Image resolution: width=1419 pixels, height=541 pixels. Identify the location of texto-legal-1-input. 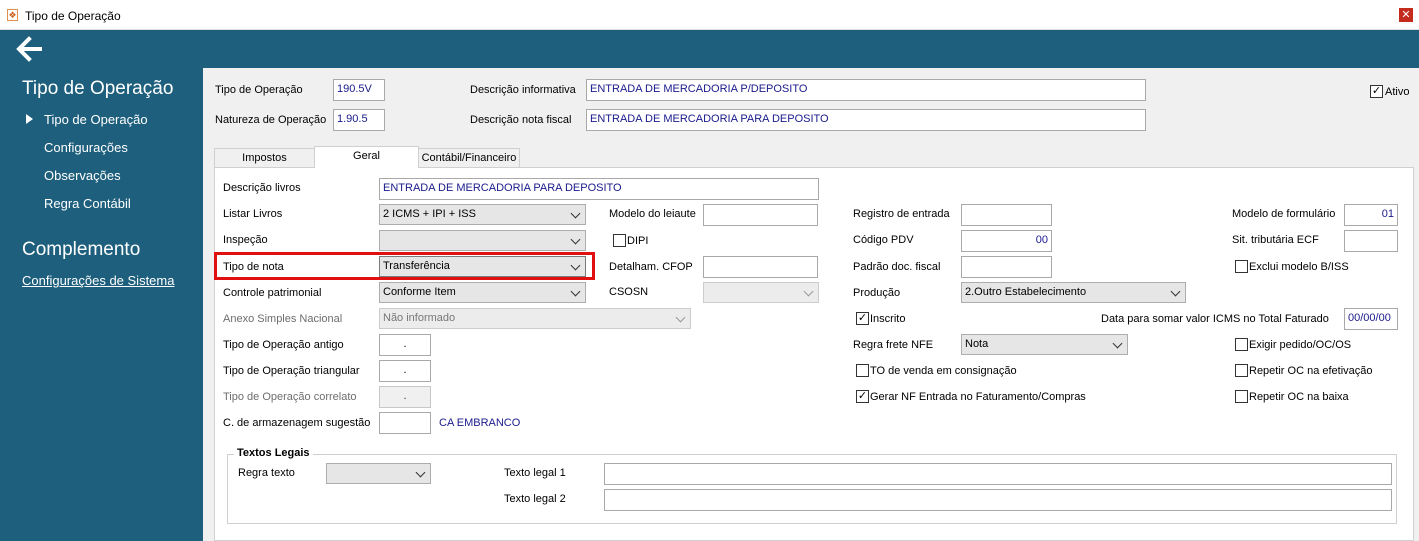
(998, 474).